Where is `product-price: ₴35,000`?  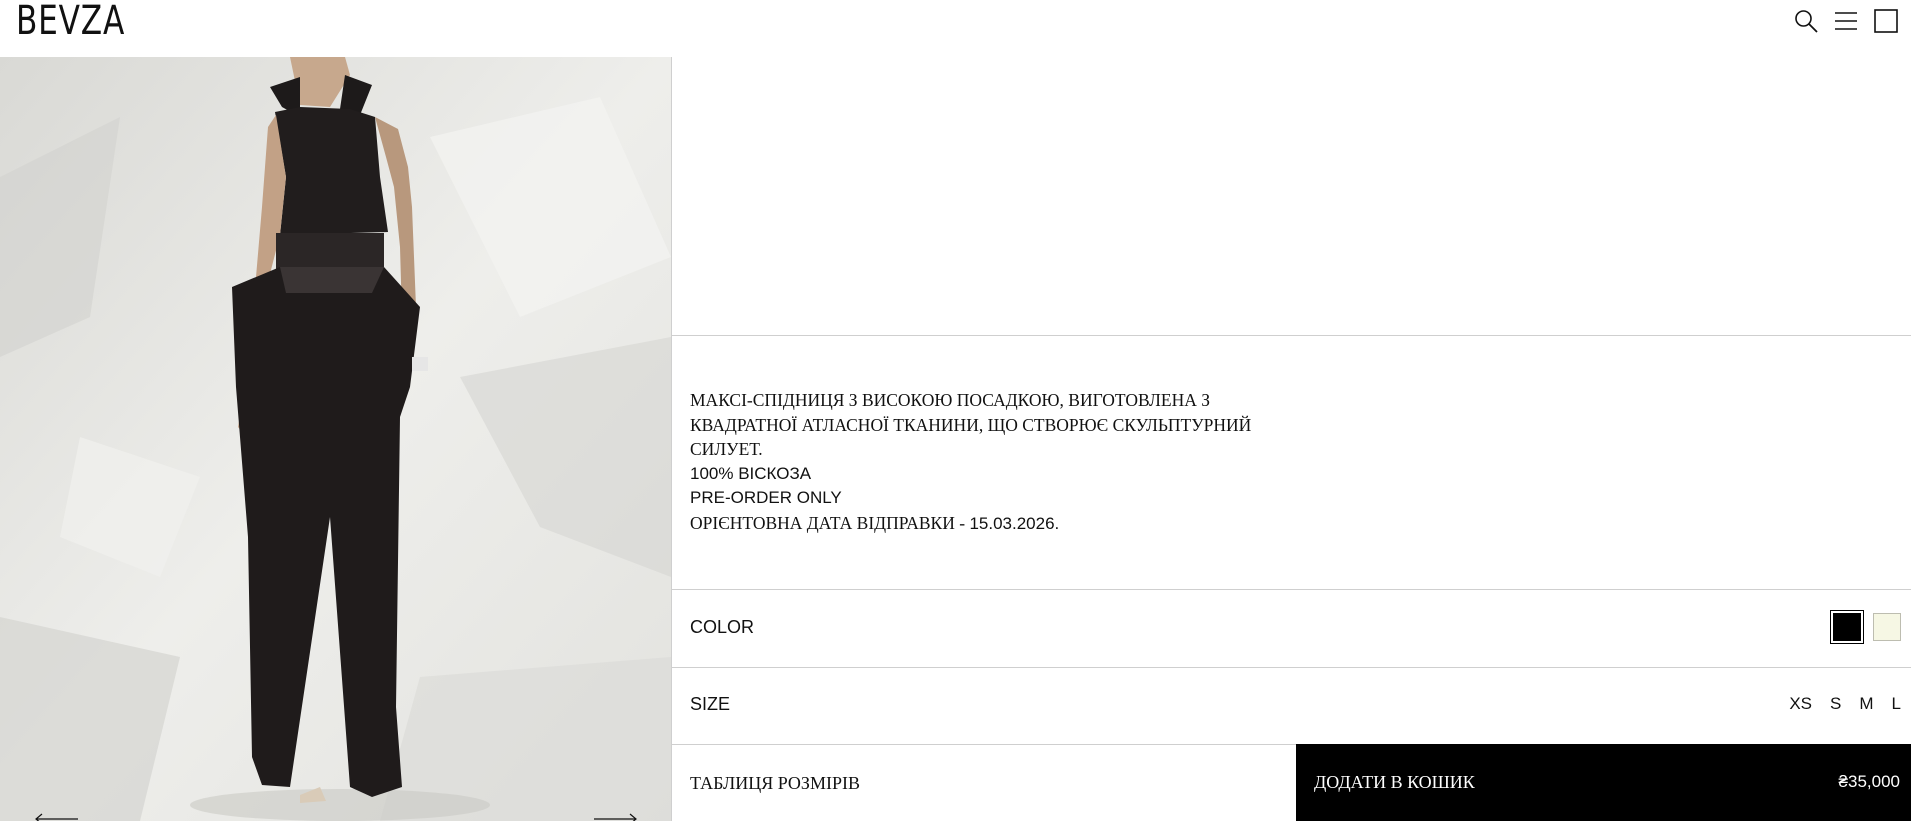 product-price: ₴35,000 is located at coordinates (1869, 781).